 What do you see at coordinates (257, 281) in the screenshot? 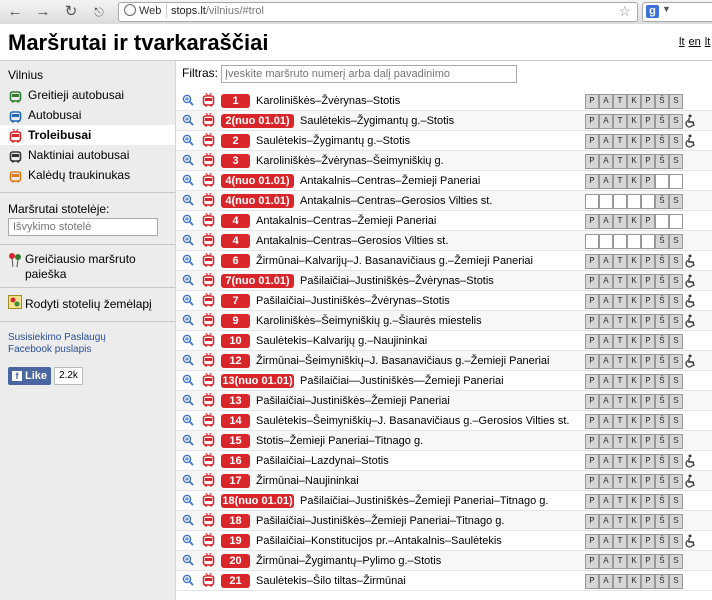
I see `route-number-badge: 7(nuo 01.01)` at bounding box center [257, 281].